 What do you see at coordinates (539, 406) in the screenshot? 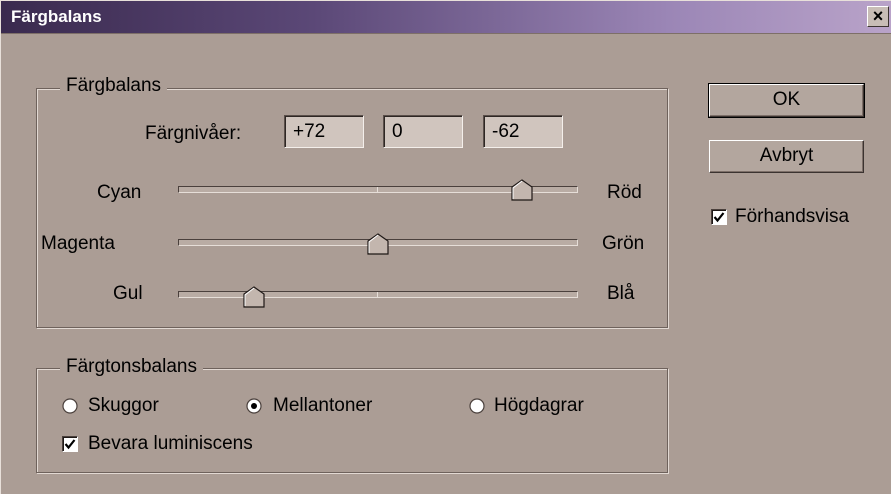
I see `radio-highlights-label: Högdagrar` at bounding box center [539, 406].